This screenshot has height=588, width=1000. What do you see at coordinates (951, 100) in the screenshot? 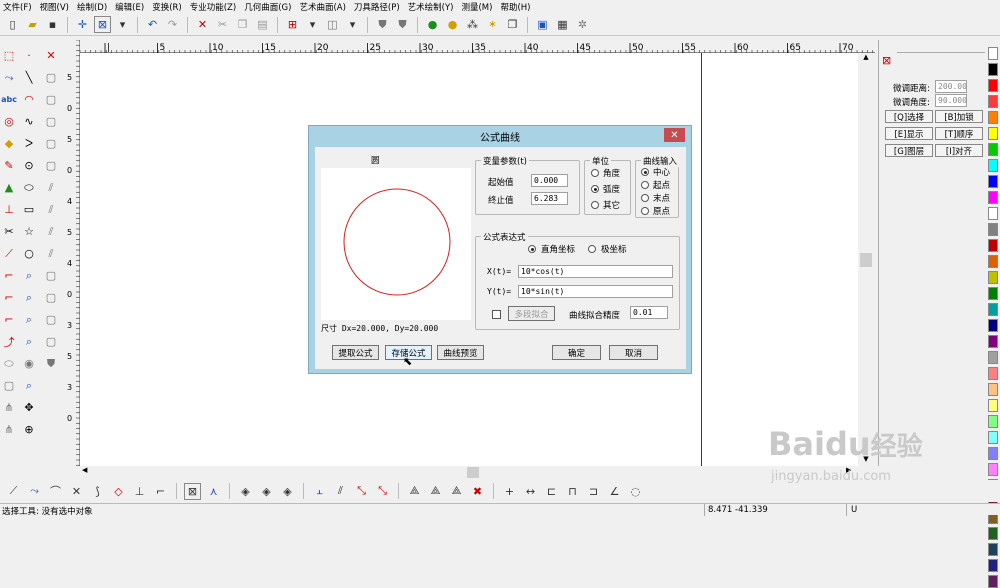
I see `fine-angle-field: 90.000` at bounding box center [951, 100].